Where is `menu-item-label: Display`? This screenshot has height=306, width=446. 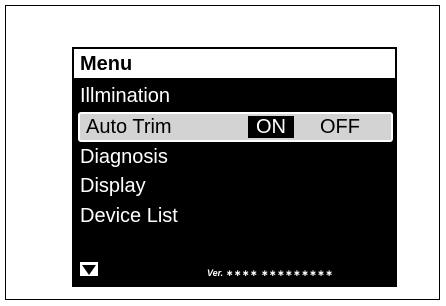
menu-item-label: Display is located at coordinates (113, 186).